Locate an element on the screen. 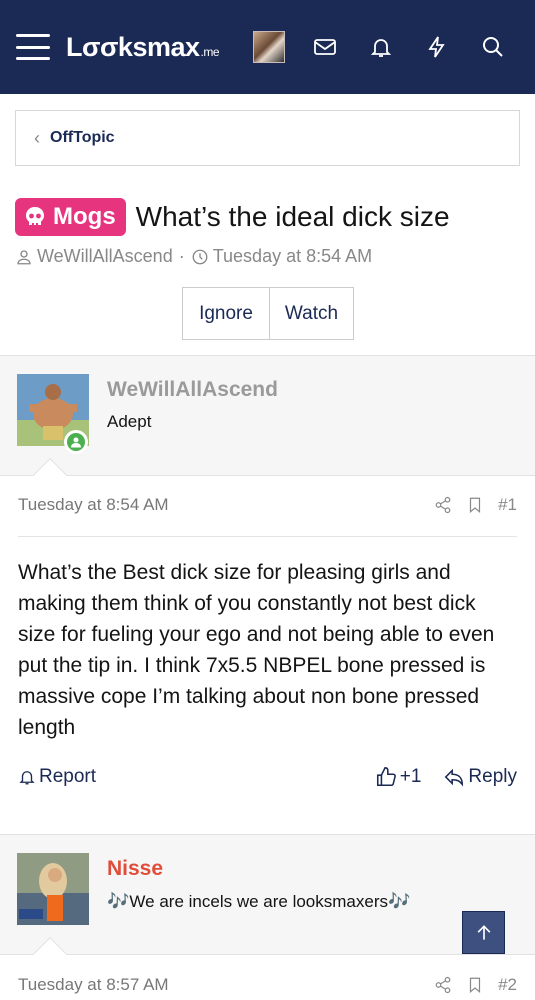  nav-icons is located at coordinates (381, 47).